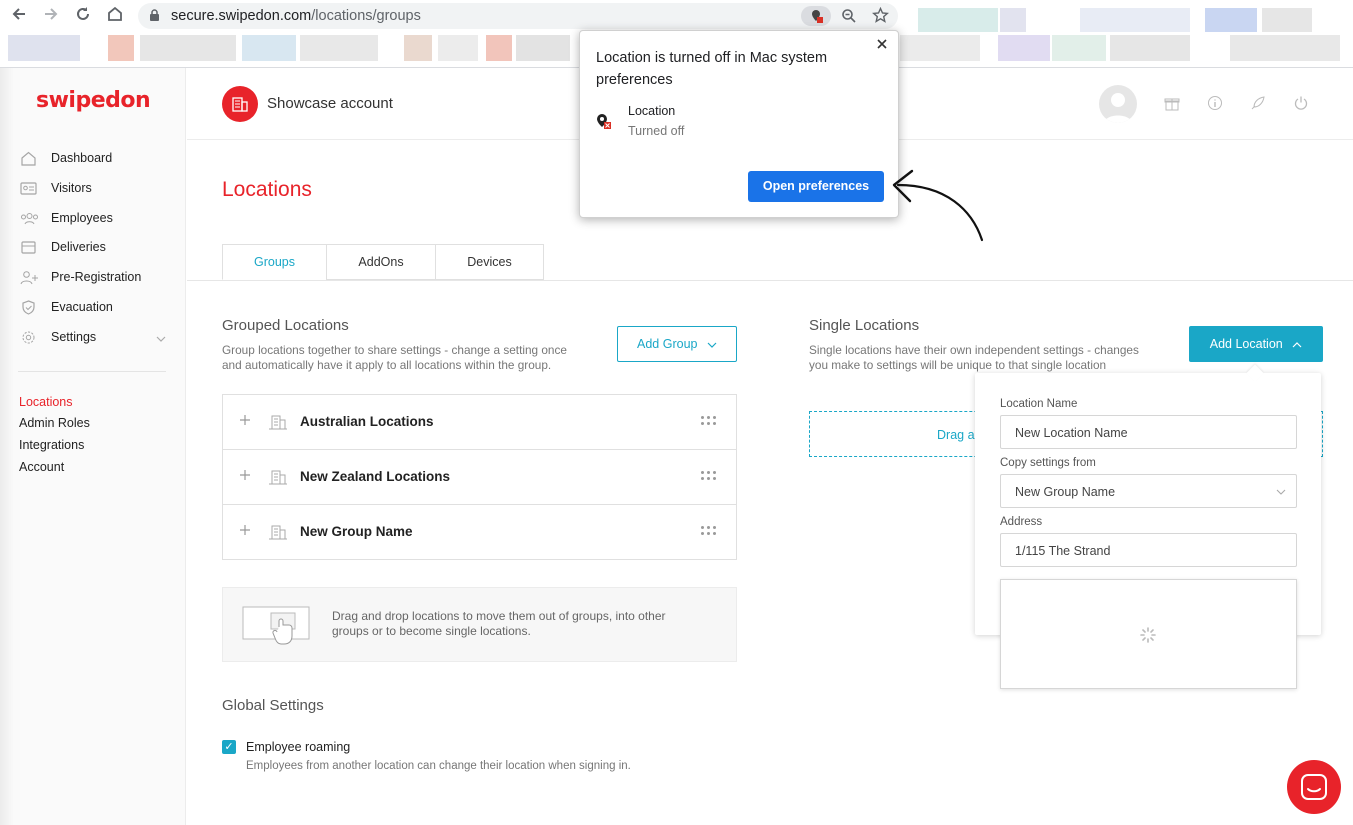 This screenshot has height=825, width=1353. What do you see at coordinates (54, 423) in the screenshot?
I see `sidebar-subitem-admin-roles: Admin Roles` at bounding box center [54, 423].